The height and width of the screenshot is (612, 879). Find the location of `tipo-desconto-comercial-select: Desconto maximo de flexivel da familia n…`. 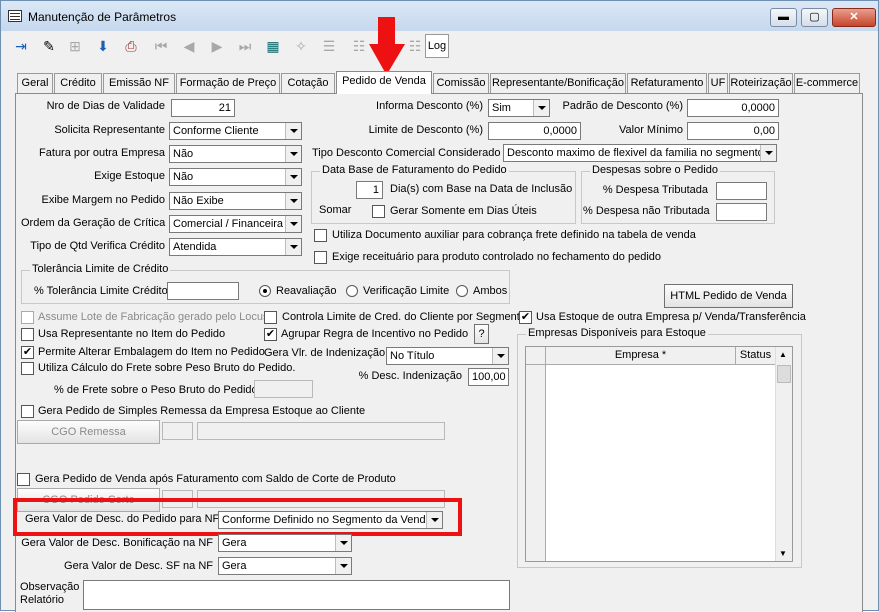

tipo-desconto-comercial-select: Desconto maximo de flexivel da familia n… is located at coordinates (640, 153).